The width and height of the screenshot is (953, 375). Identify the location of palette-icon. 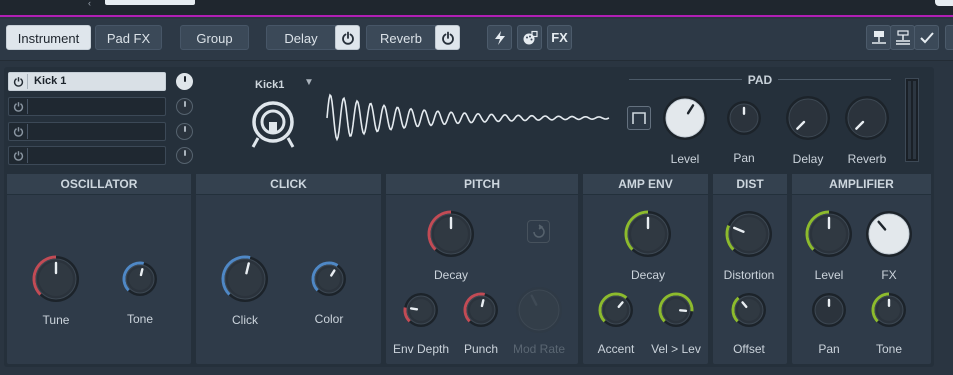
(529, 37).